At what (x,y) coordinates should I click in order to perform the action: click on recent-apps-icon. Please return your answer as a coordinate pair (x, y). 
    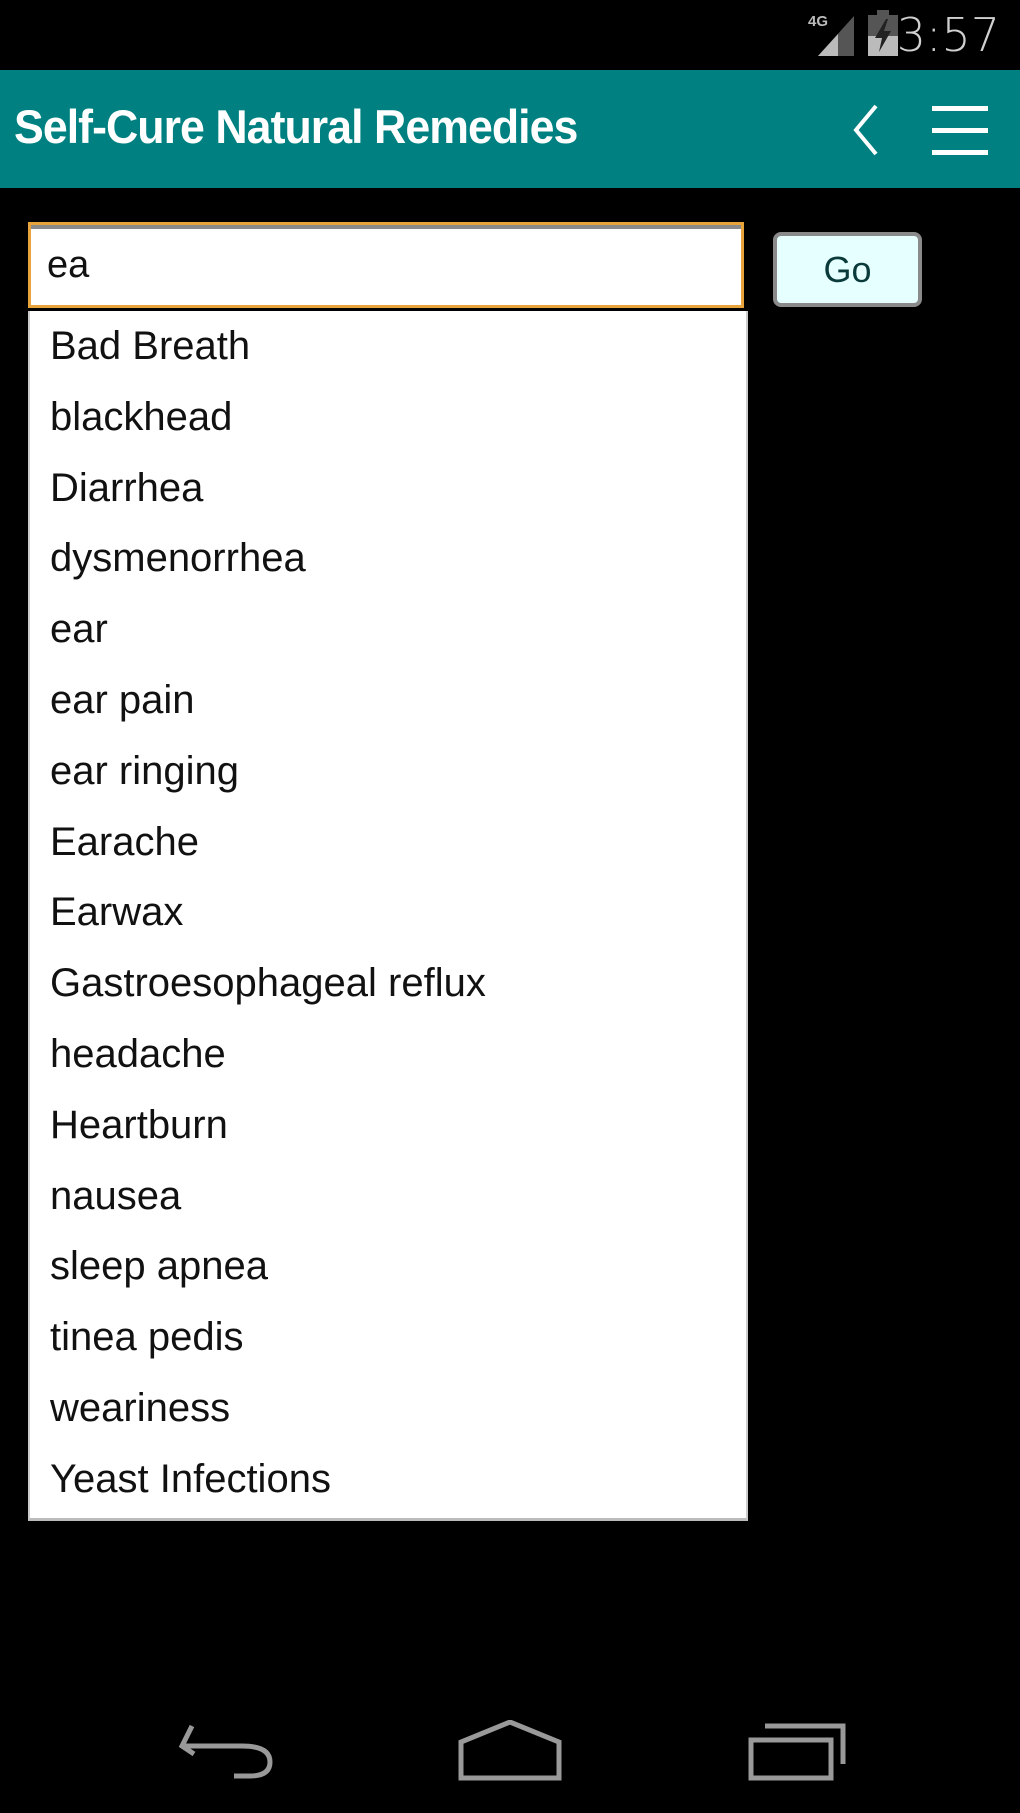
    Looking at the image, I should click on (798, 1751).